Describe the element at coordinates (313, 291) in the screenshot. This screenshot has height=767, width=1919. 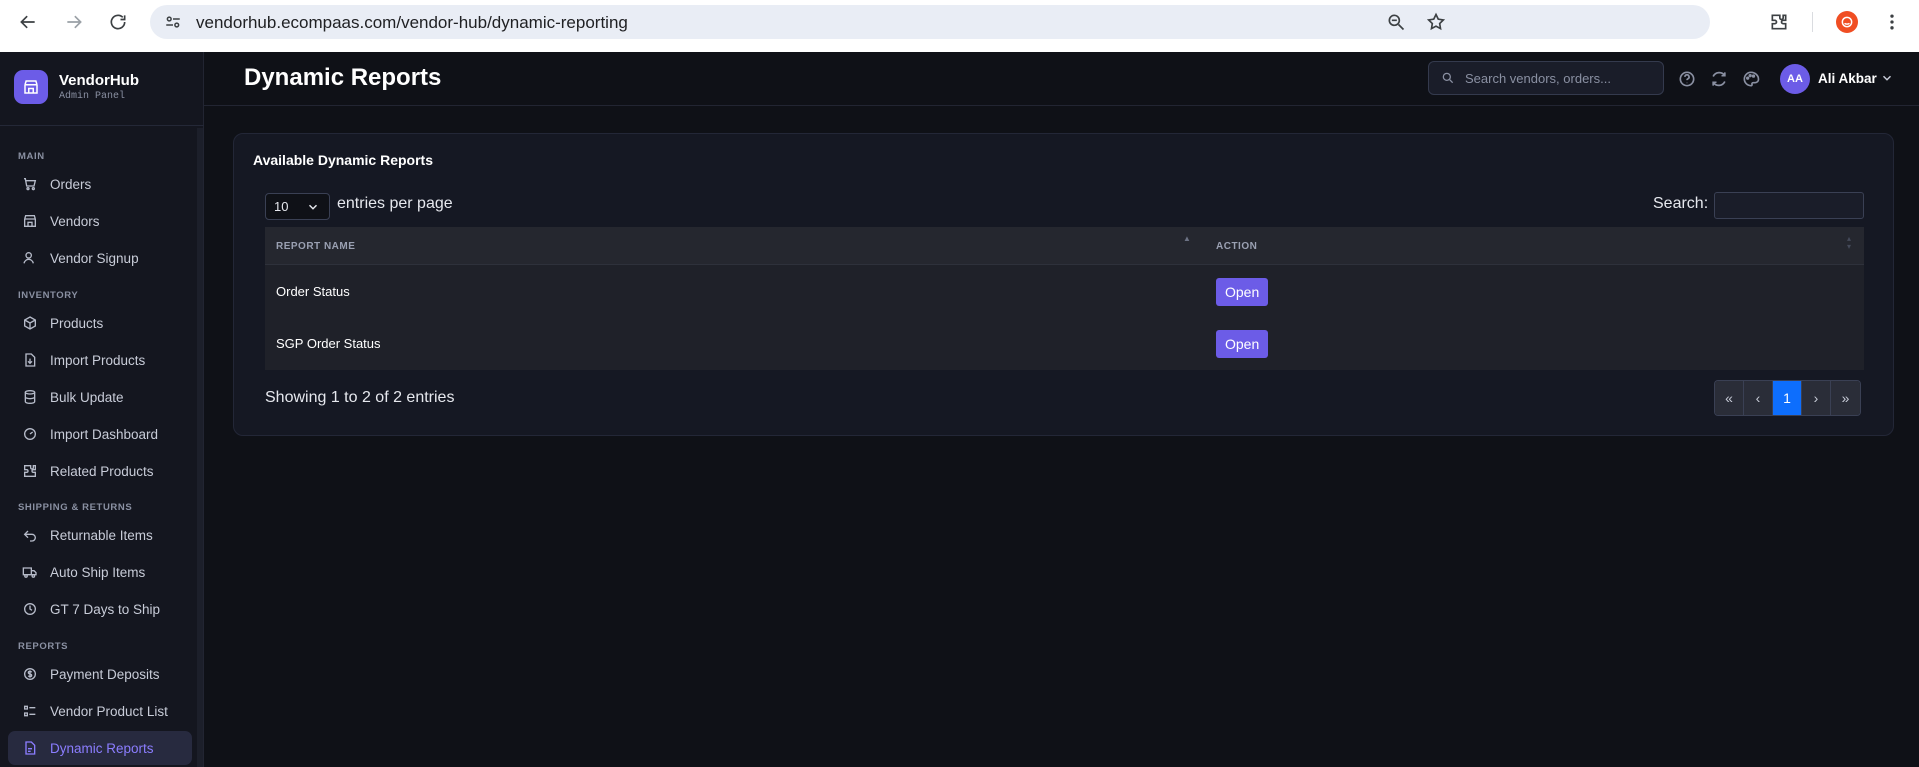
I see `report-name-cell: Order Status` at that location.